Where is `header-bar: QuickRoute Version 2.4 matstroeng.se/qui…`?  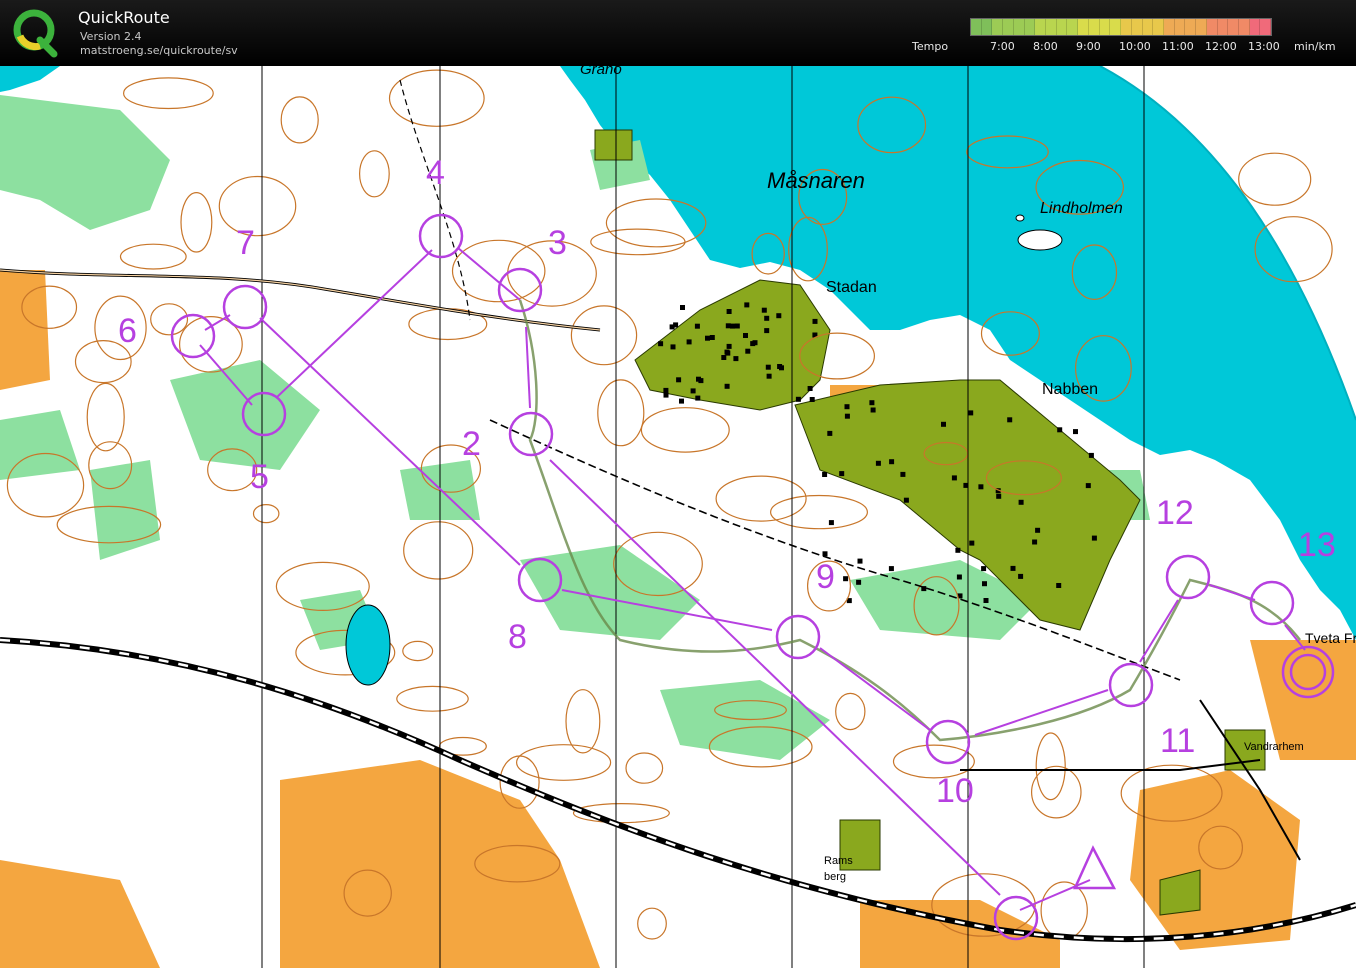 header-bar: QuickRoute Version 2.4 matstroeng.se/qui… is located at coordinates (678, 33).